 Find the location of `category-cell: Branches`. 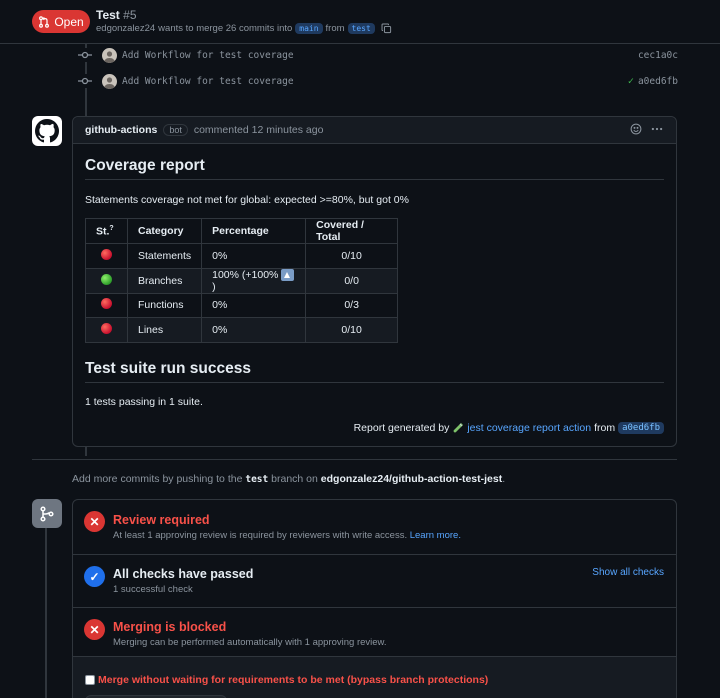

category-cell: Branches is located at coordinates (164, 280).